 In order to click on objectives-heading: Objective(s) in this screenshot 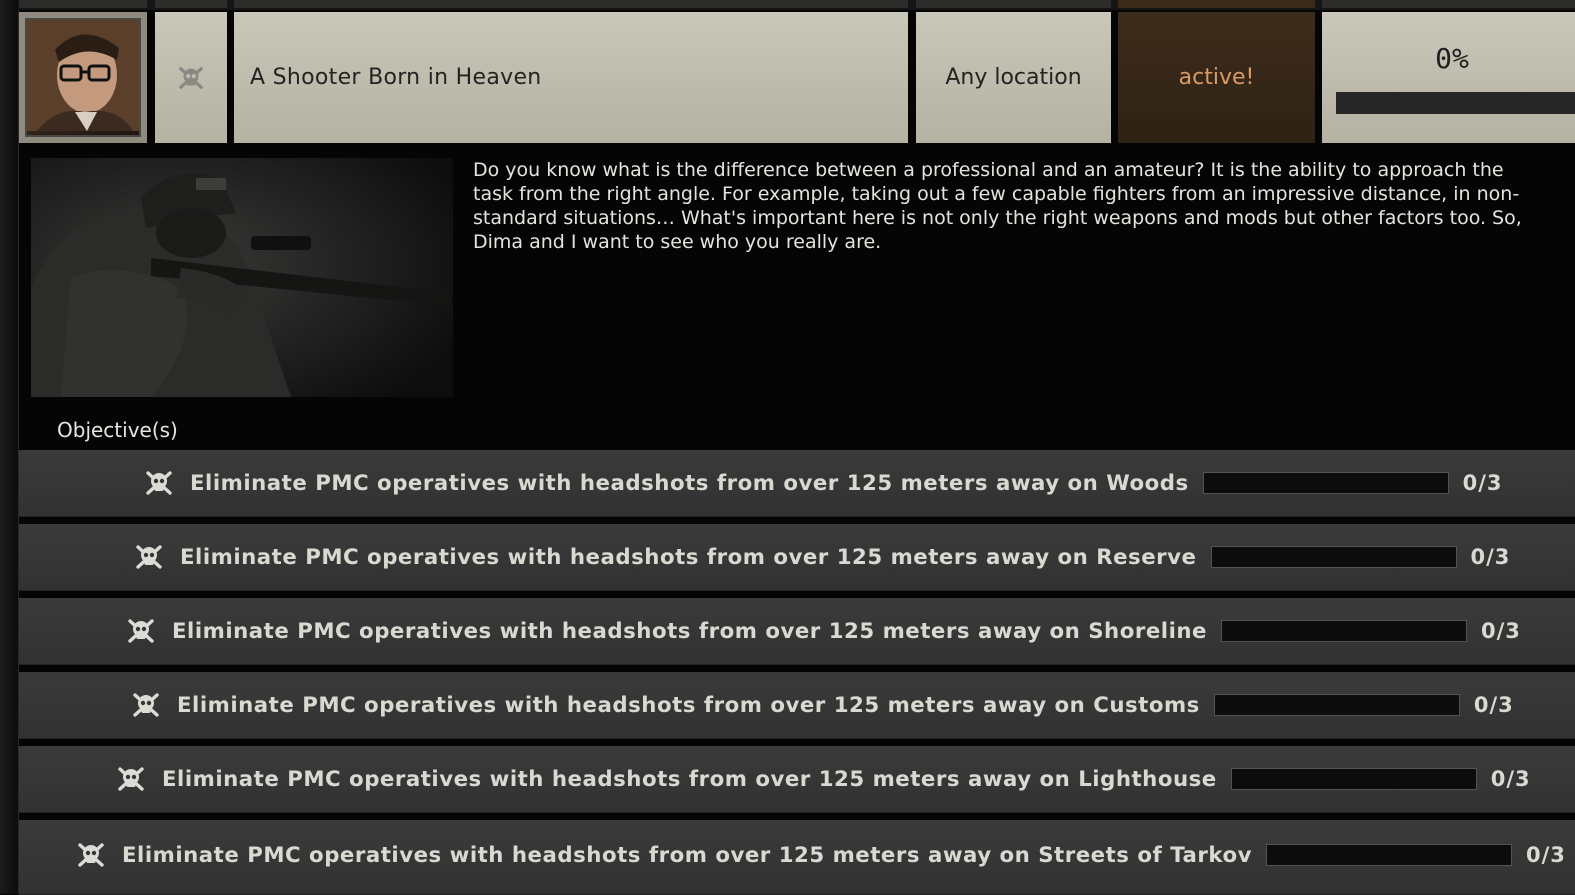, I will do `click(117, 430)`.